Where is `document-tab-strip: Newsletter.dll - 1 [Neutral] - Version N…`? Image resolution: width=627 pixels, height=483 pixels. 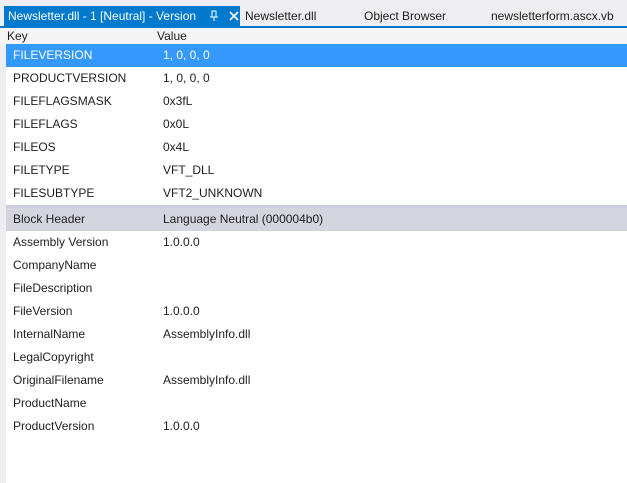 document-tab-strip: Newsletter.dll - 1 [Neutral] - Version N… is located at coordinates (313, 13).